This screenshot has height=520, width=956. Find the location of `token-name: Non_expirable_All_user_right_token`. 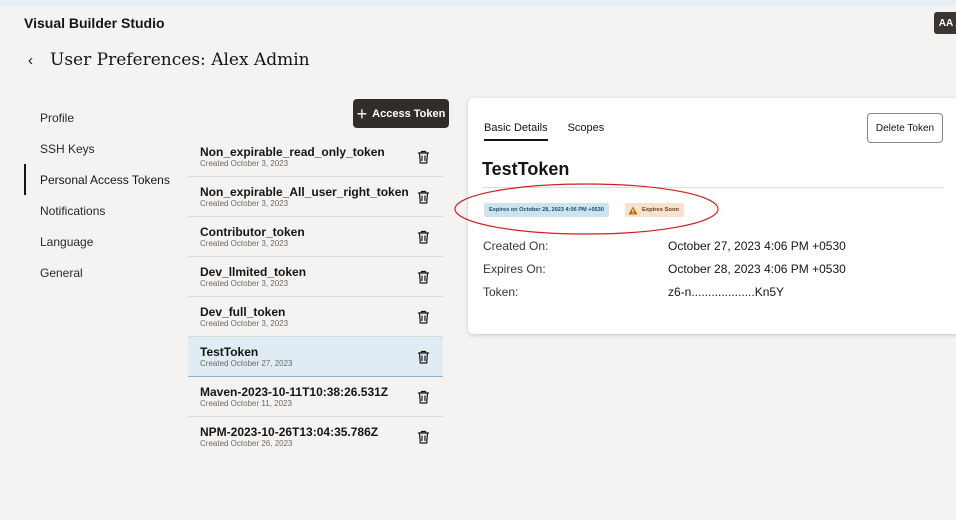

token-name: Non_expirable_All_user_right_token is located at coordinates (304, 191).